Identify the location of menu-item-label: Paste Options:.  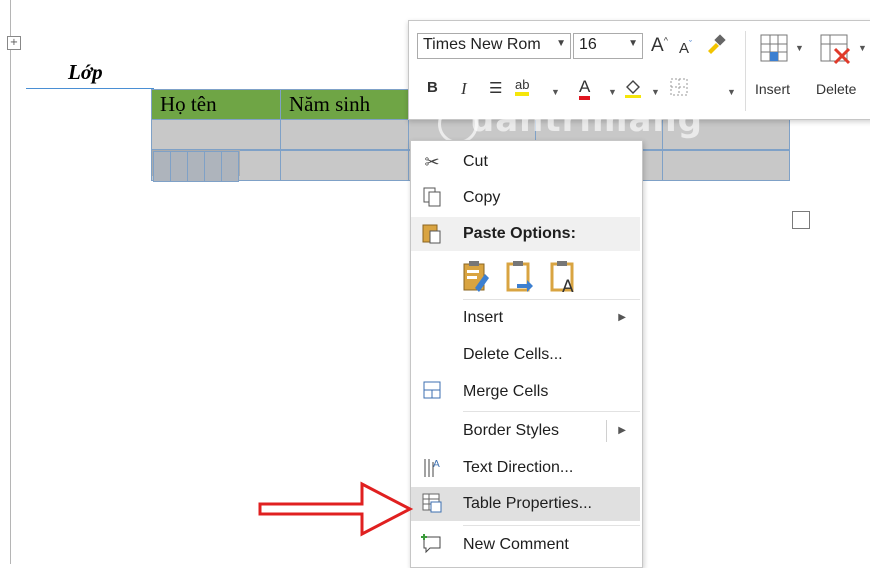
(519, 233).